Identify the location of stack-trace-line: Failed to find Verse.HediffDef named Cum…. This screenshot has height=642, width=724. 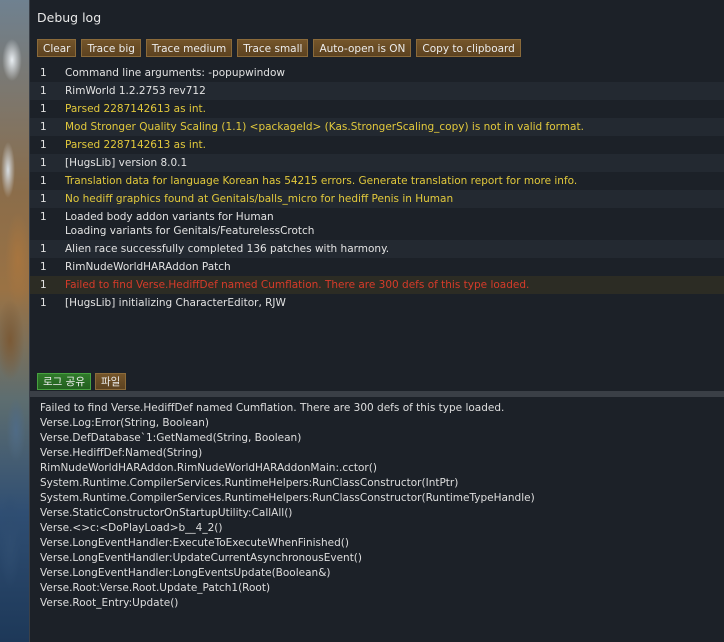
(272, 408).